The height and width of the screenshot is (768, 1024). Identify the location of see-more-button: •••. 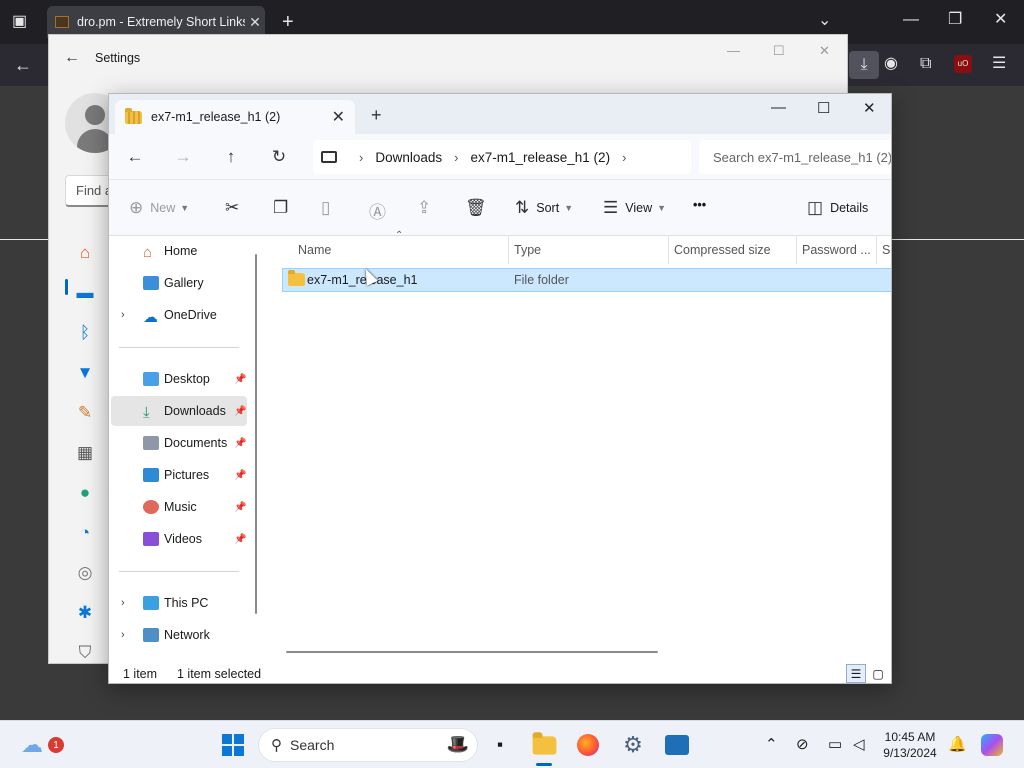
(699, 205).